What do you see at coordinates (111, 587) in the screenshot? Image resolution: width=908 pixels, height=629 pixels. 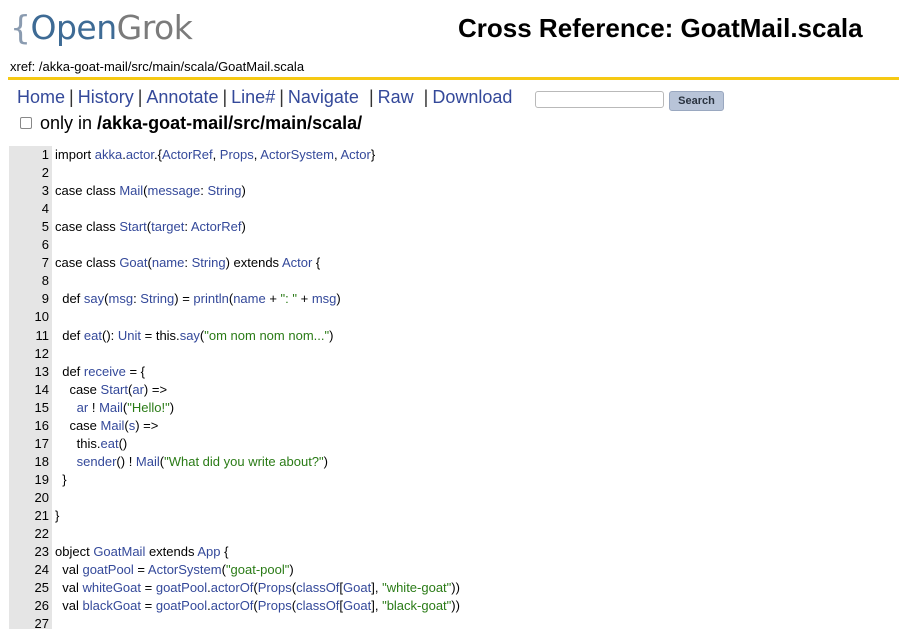 I see `identifier-link: whiteGoat` at bounding box center [111, 587].